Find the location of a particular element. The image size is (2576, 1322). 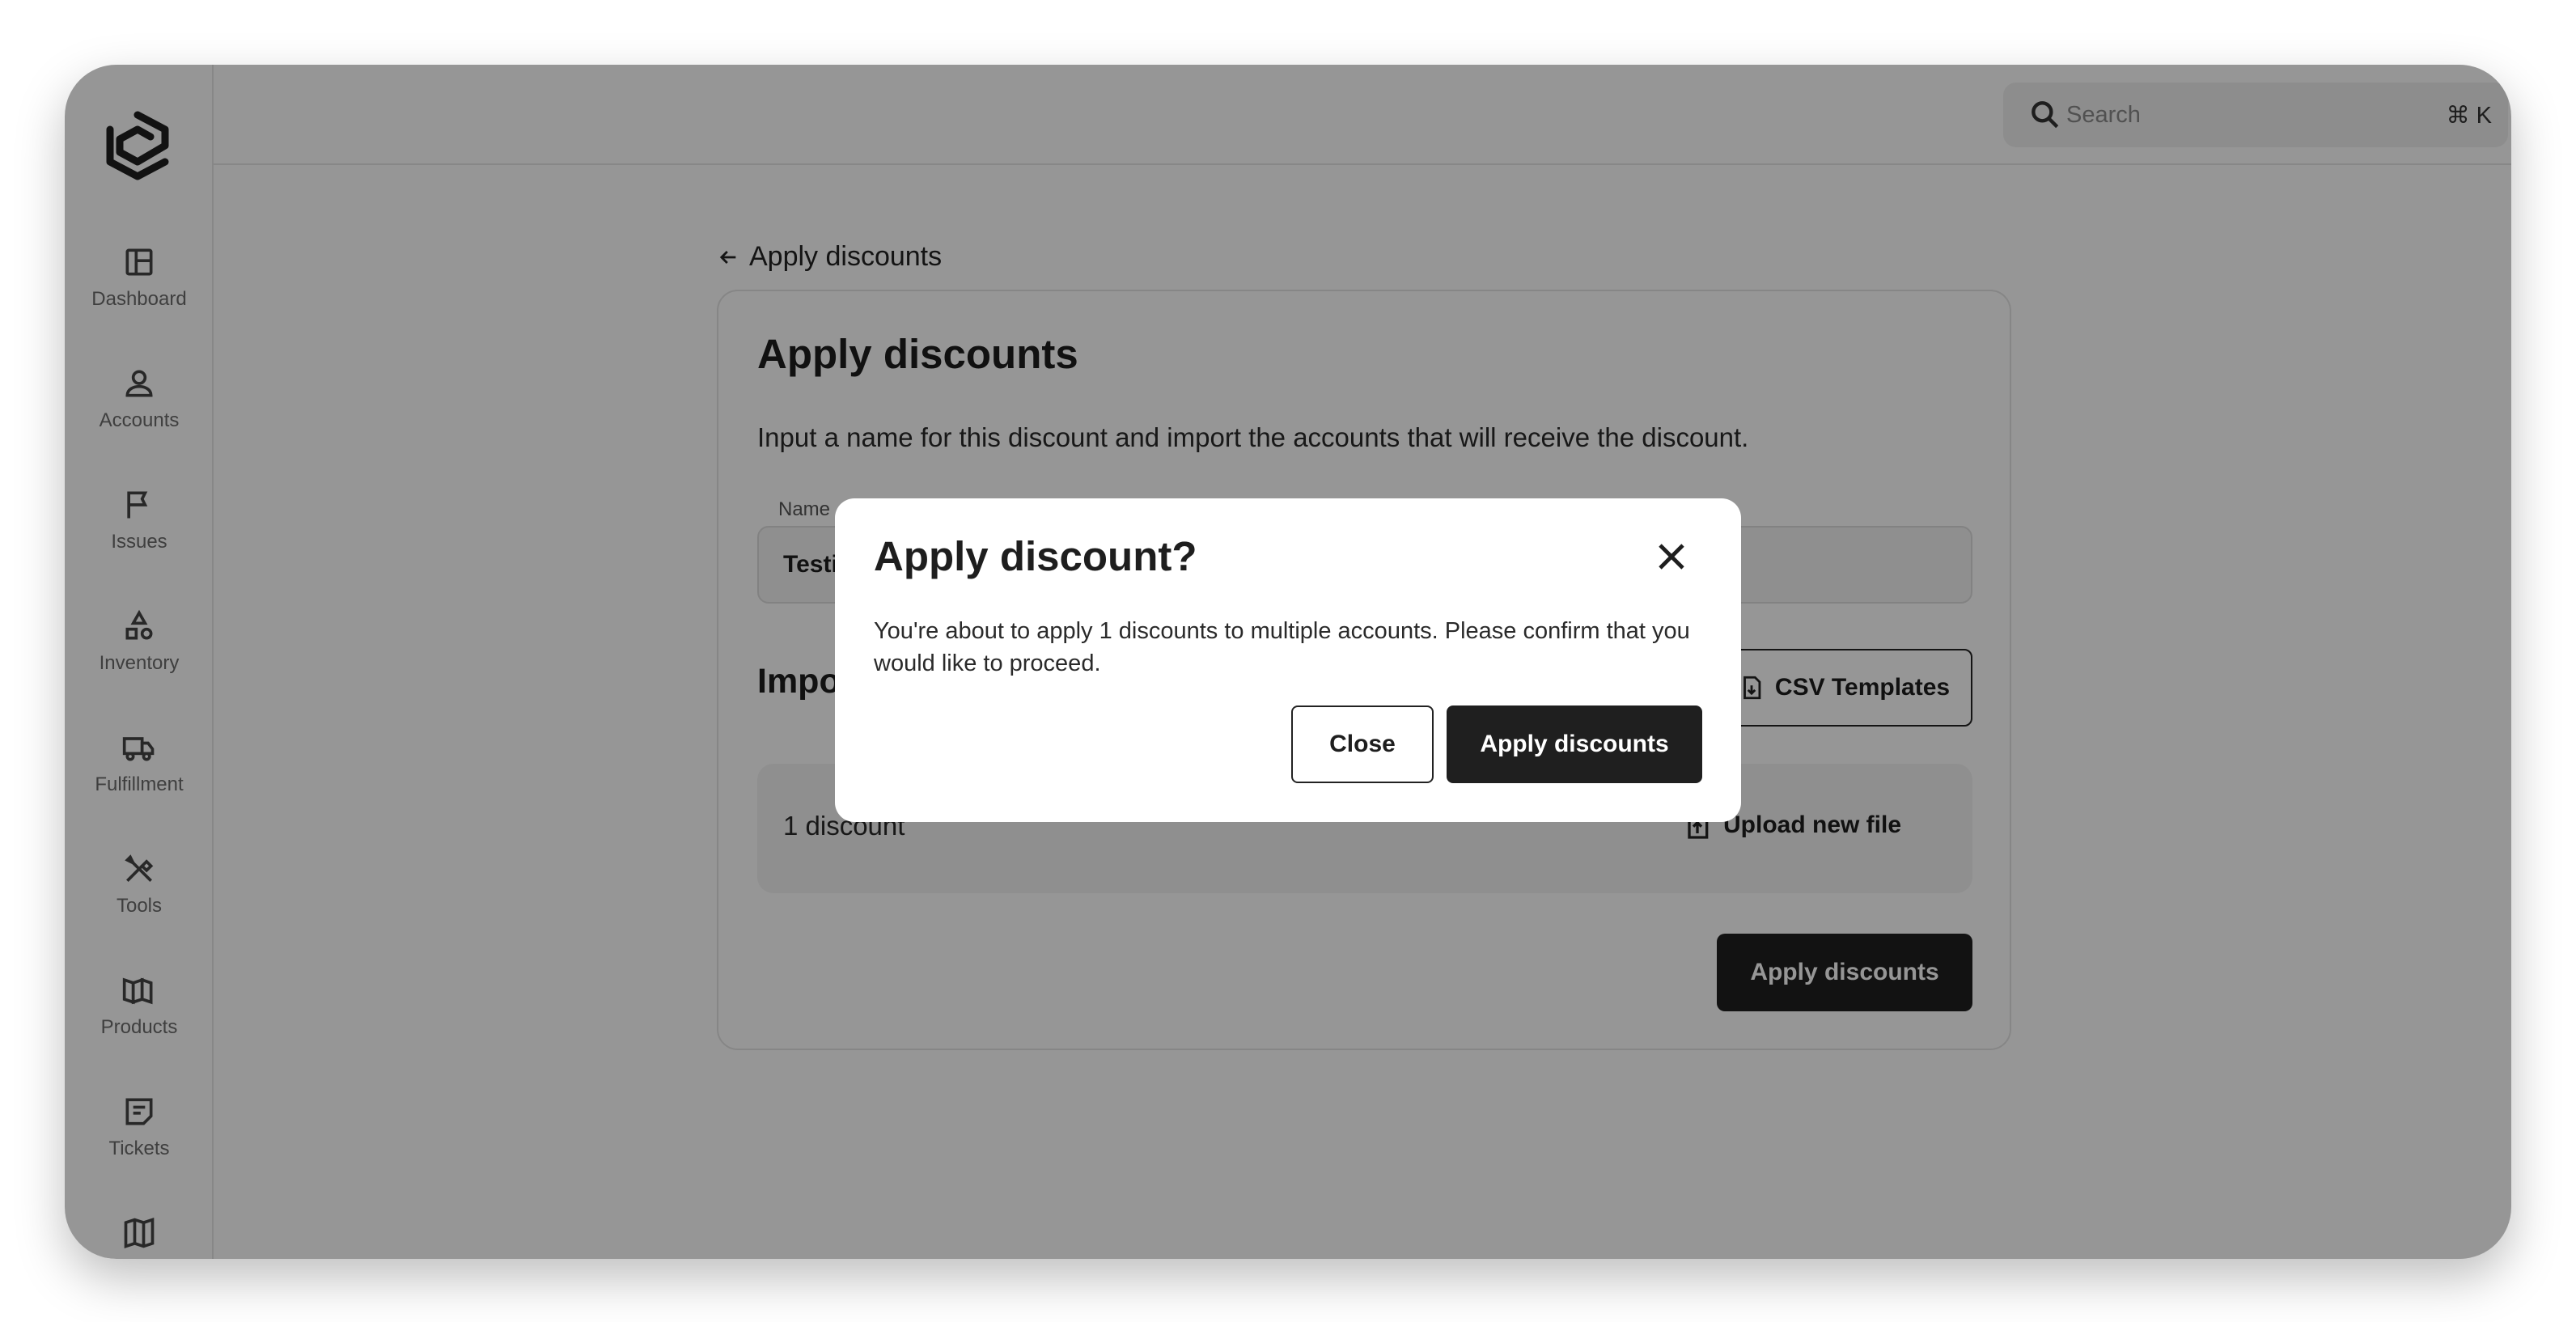

dialog-apply-discounts-button: Apply discounts is located at coordinates (1574, 744).